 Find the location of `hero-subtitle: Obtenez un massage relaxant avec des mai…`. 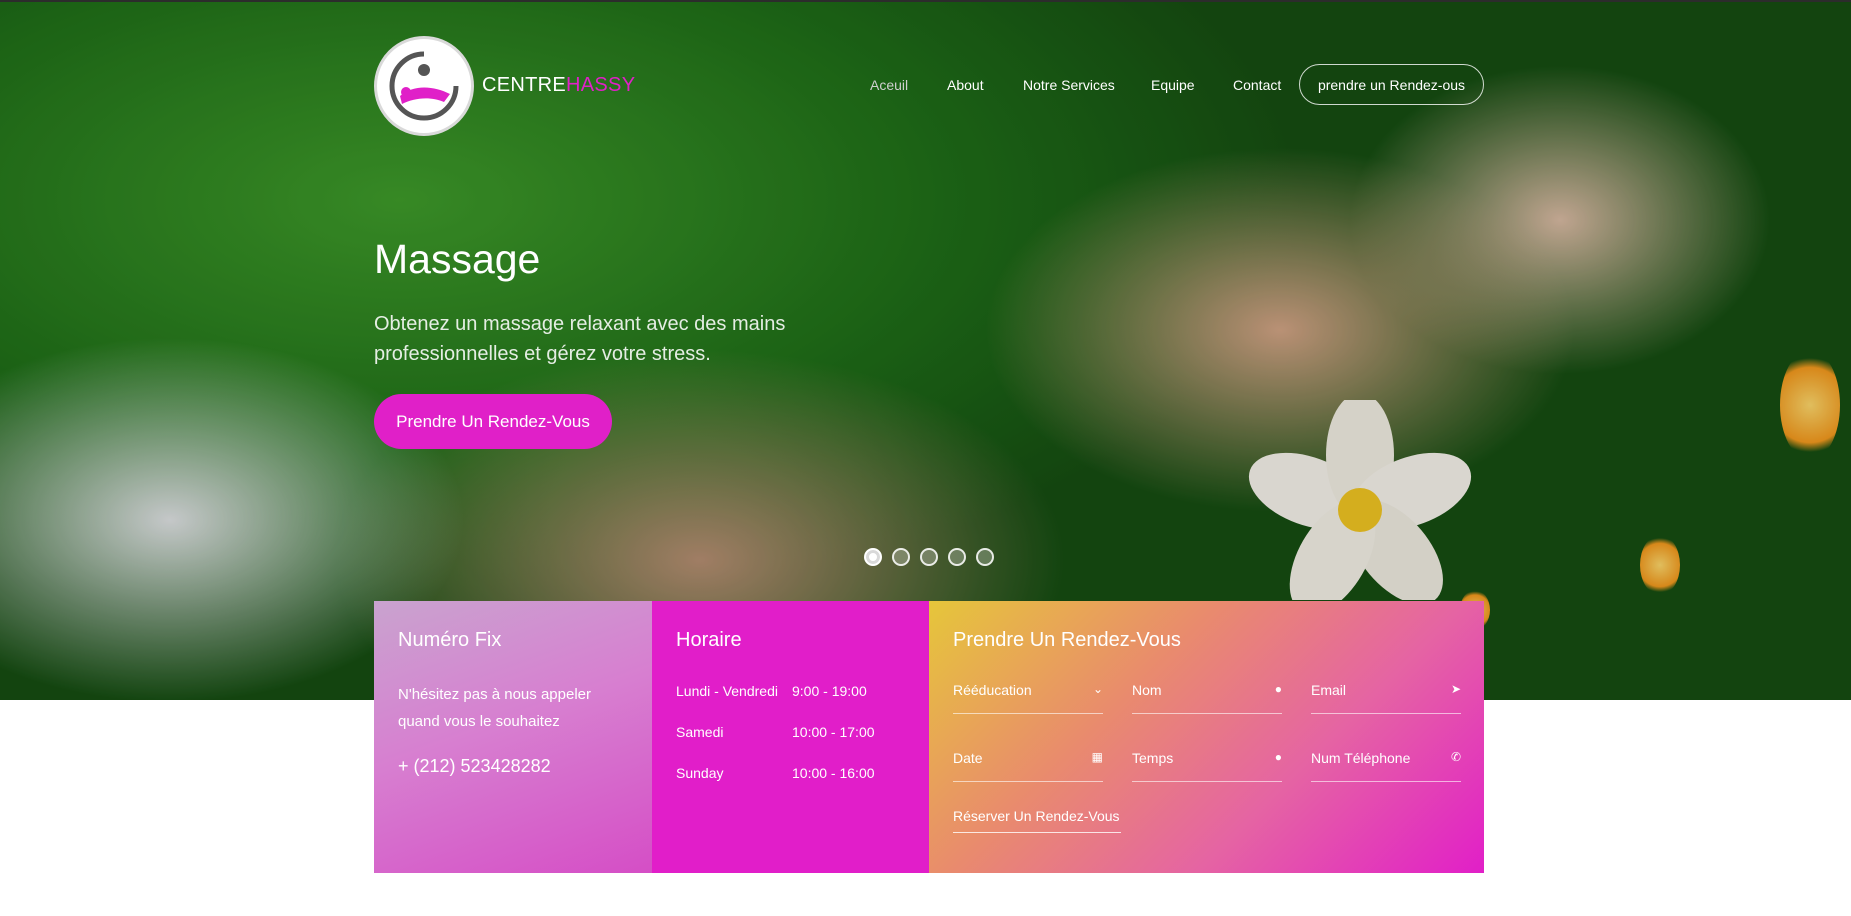

hero-subtitle: Obtenez un massage relaxant avec des mai… is located at coordinates (580, 339).